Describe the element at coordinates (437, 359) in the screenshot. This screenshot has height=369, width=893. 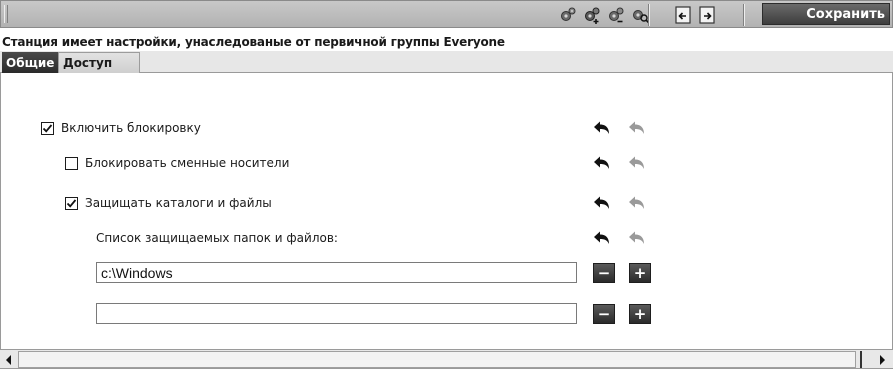
I see `scroll-thumb` at that location.